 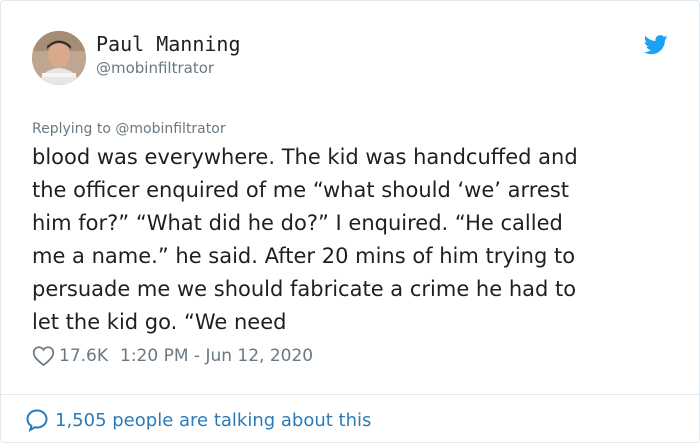 I want to click on conversation-link: 1,505 people are talking about this, so click(x=198, y=420).